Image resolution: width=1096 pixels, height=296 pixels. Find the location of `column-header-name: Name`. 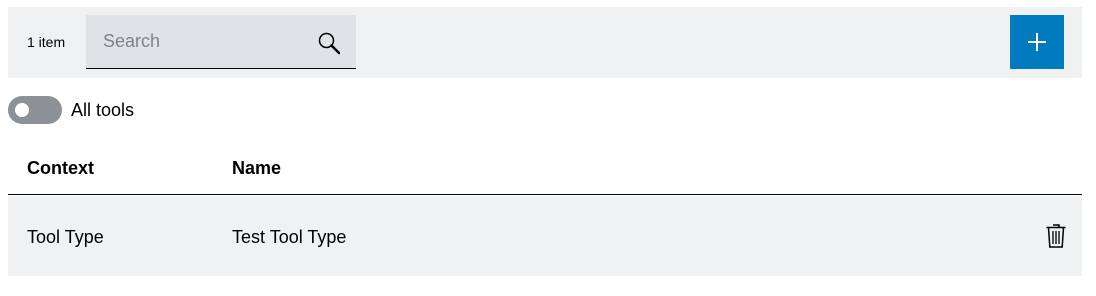

column-header-name: Name is located at coordinates (256, 168).